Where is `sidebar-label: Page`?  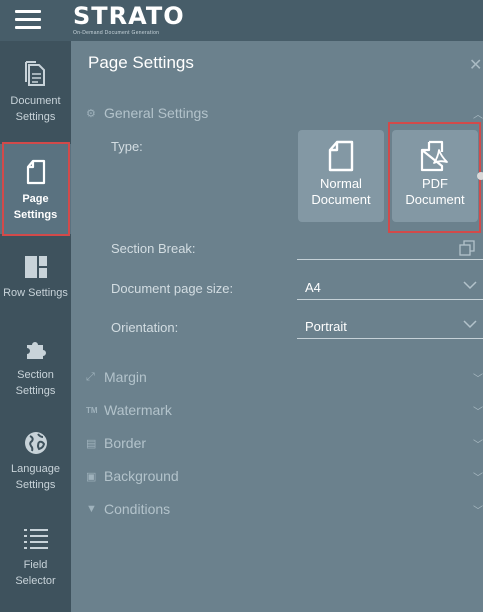
sidebar-label: Page is located at coordinates (35, 199).